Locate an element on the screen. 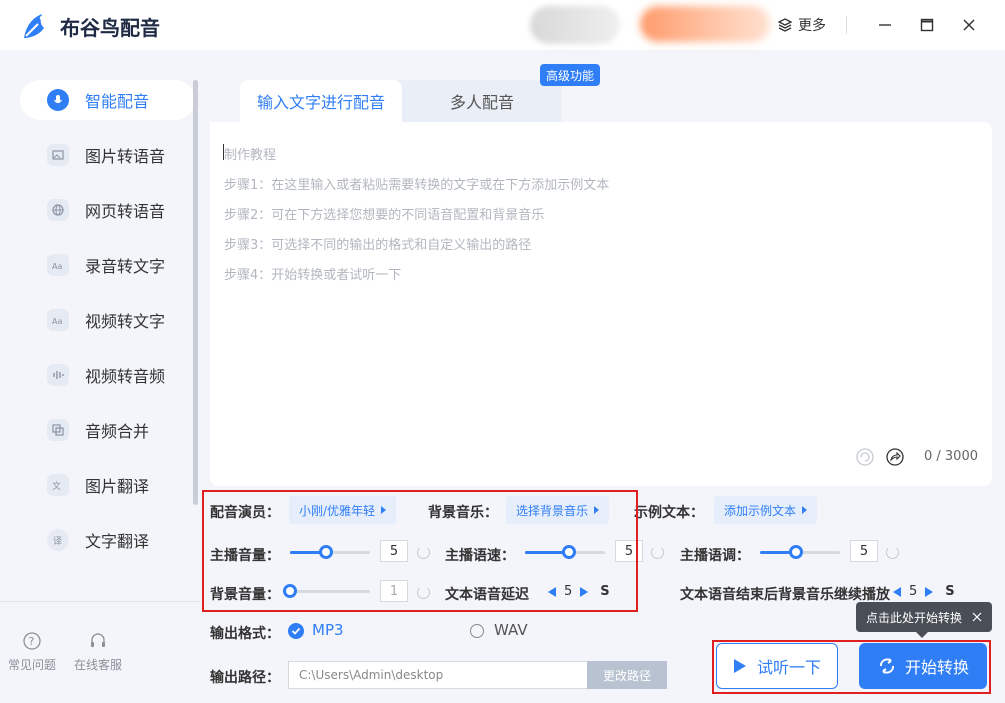 The height and width of the screenshot is (703, 1005). share-icon is located at coordinates (895, 457).